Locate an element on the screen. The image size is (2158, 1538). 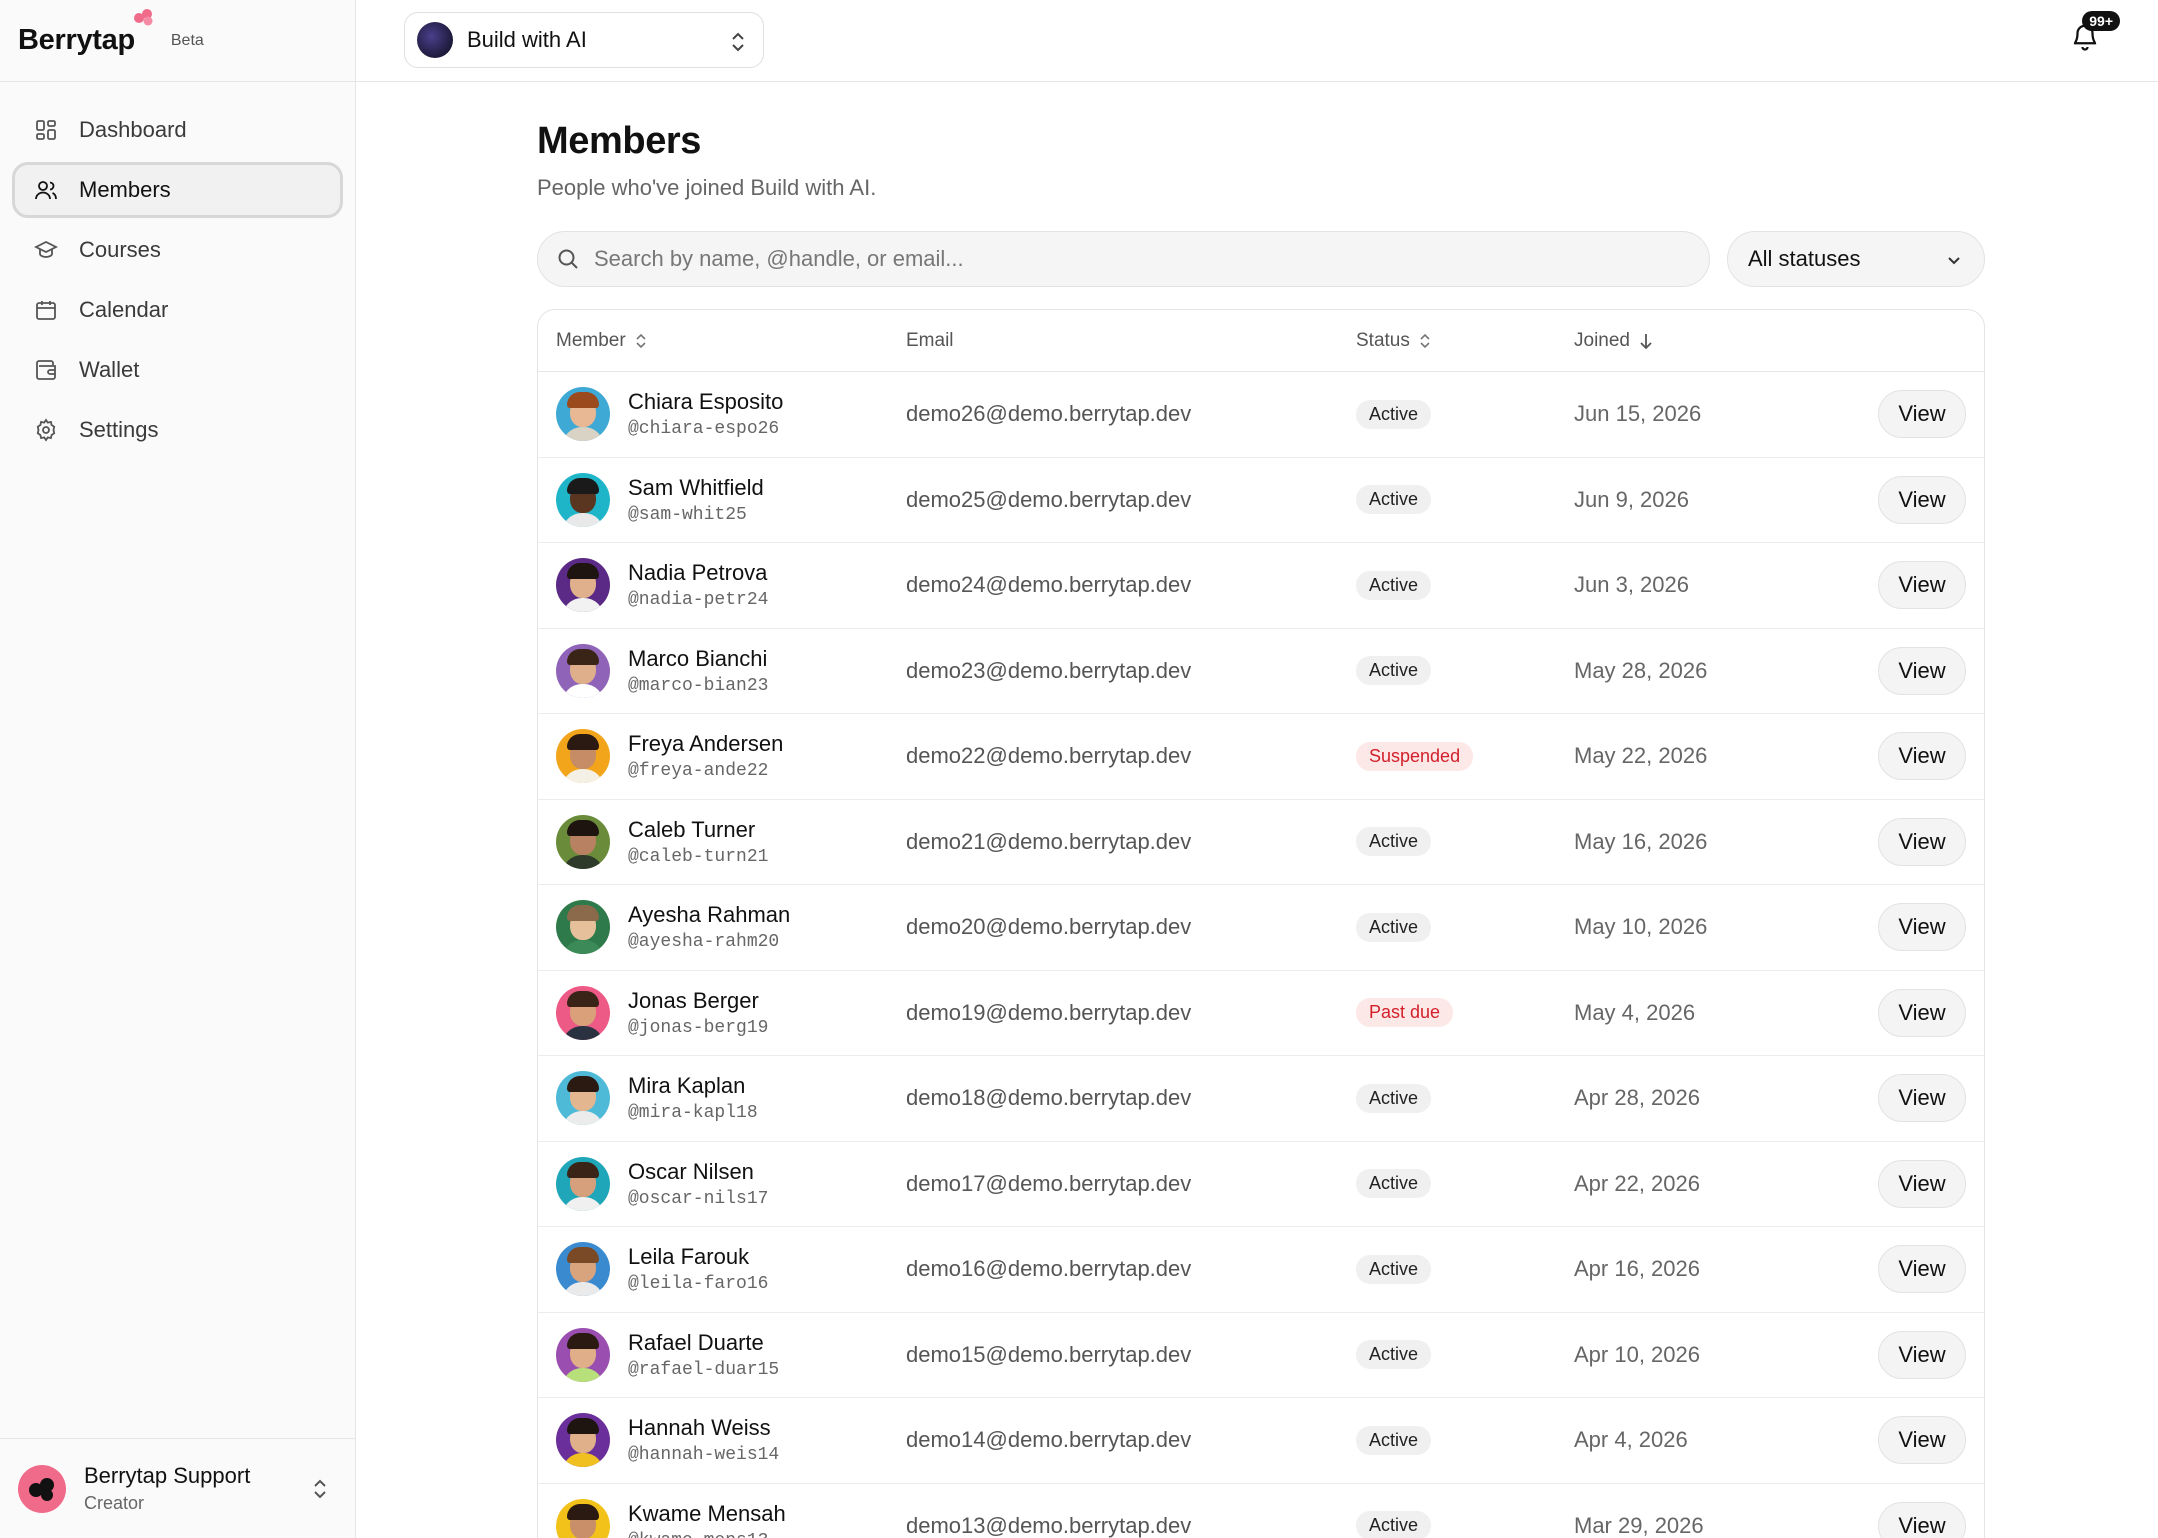
workspace-logo is located at coordinates (435, 40).